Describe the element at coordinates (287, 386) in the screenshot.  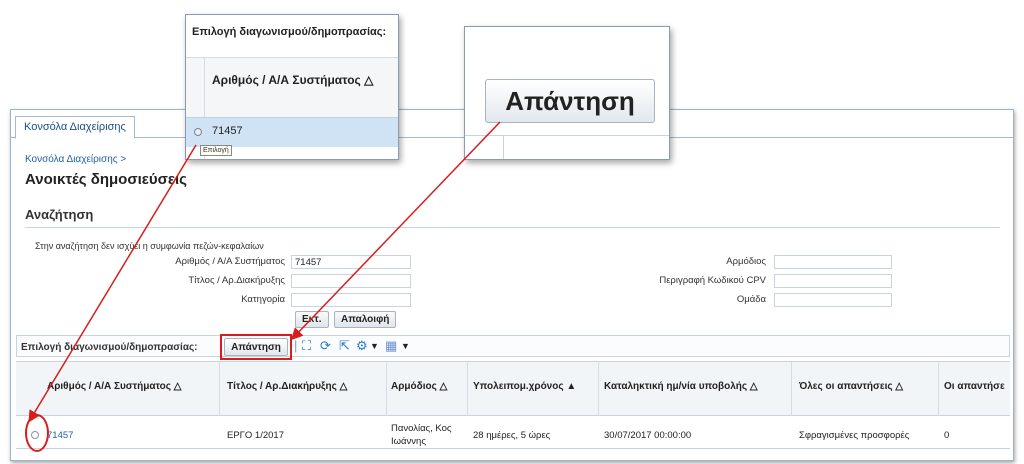
I see `column-header-title: Τίτλος / Αρ.Διακήρυξης △` at that location.